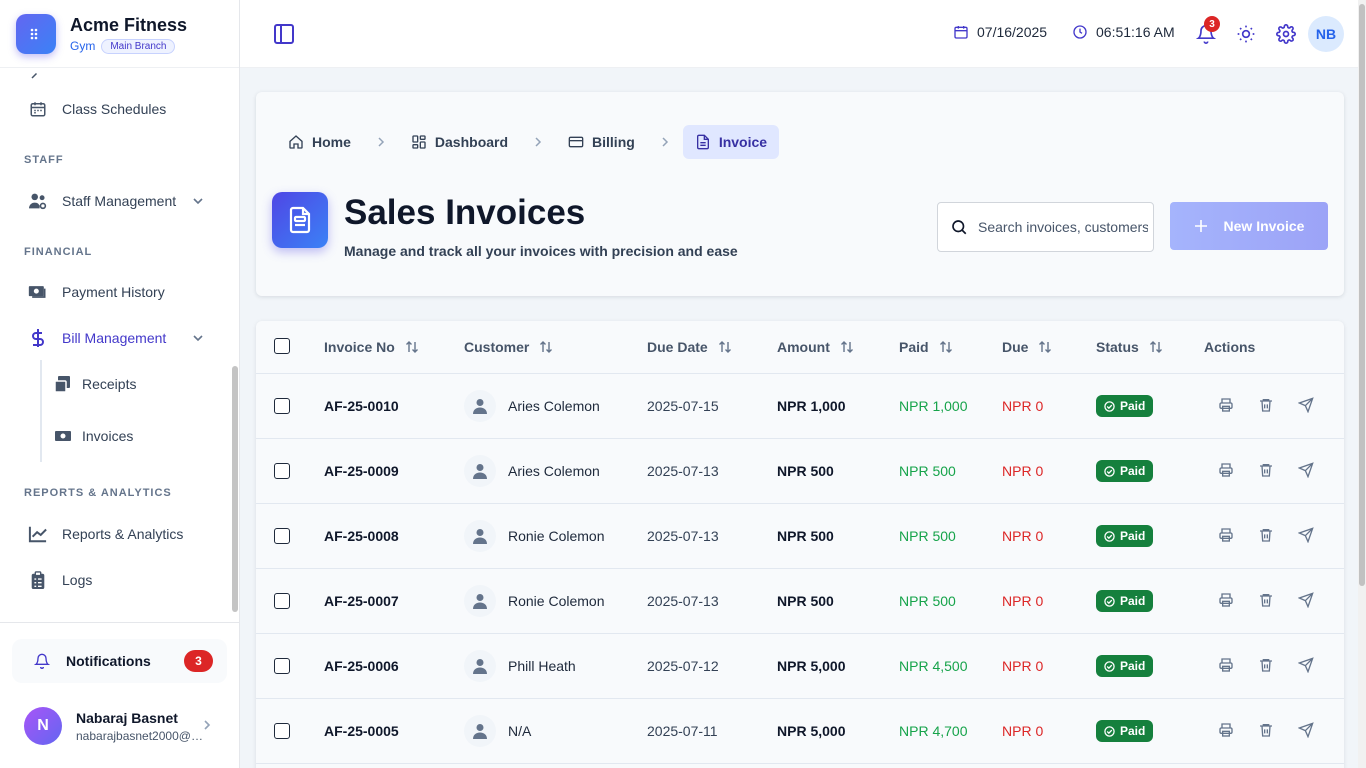 Image resolution: width=1366 pixels, height=768 pixels. What do you see at coordinates (1063, 227) in the screenshot?
I see `search-input` at bounding box center [1063, 227].